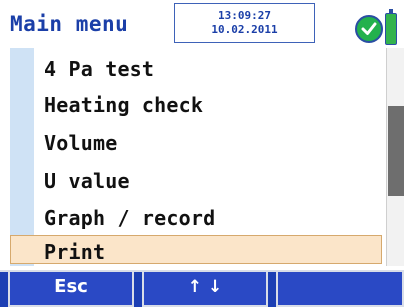 Image resolution: width=404 pixels, height=307 pixels. What do you see at coordinates (205, 288) in the screenshot?
I see `up-down-softkey: ↑ ↓` at bounding box center [205, 288].